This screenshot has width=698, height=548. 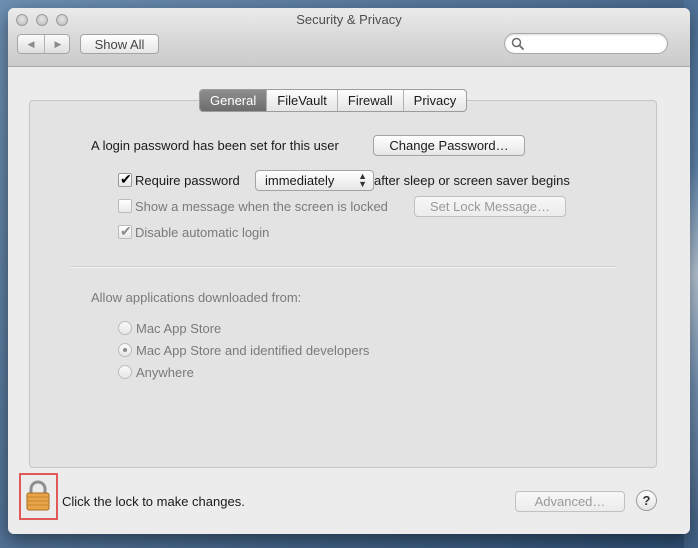 What do you see at coordinates (349, 19) in the screenshot?
I see `window-title: Security & Privacy` at bounding box center [349, 19].